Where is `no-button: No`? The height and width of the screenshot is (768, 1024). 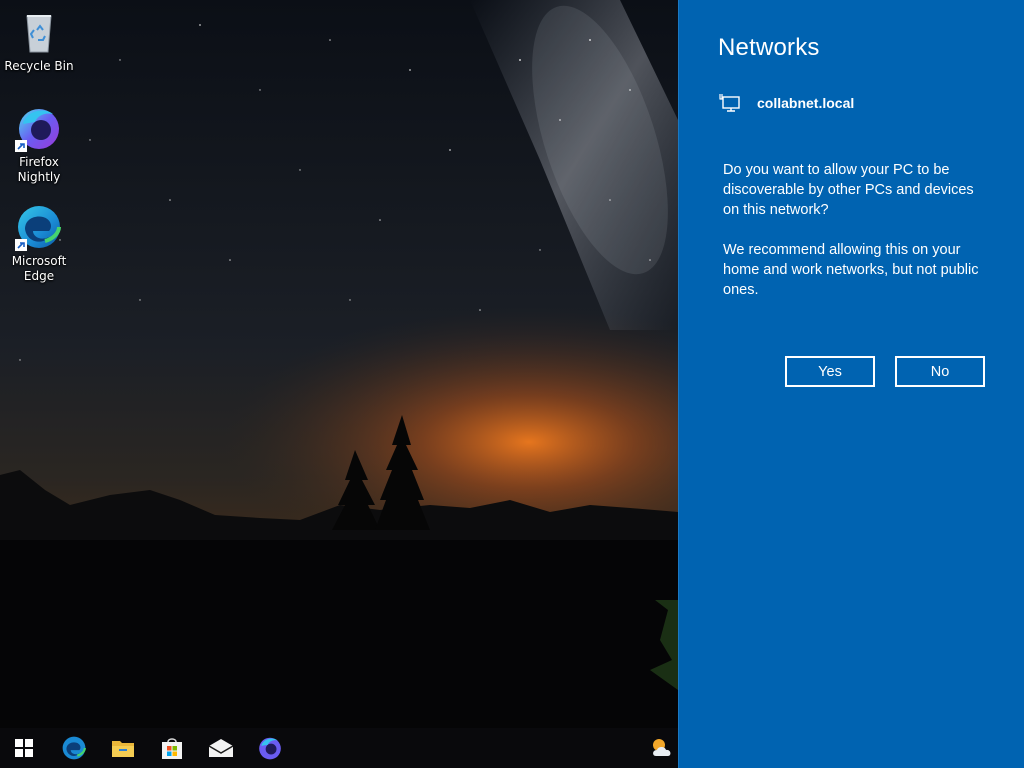 no-button: No is located at coordinates (940, 371).